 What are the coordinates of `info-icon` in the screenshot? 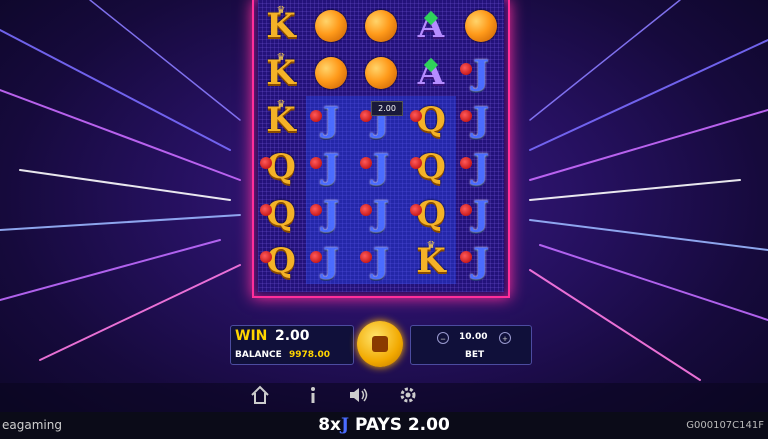 It's located at (313, 397).